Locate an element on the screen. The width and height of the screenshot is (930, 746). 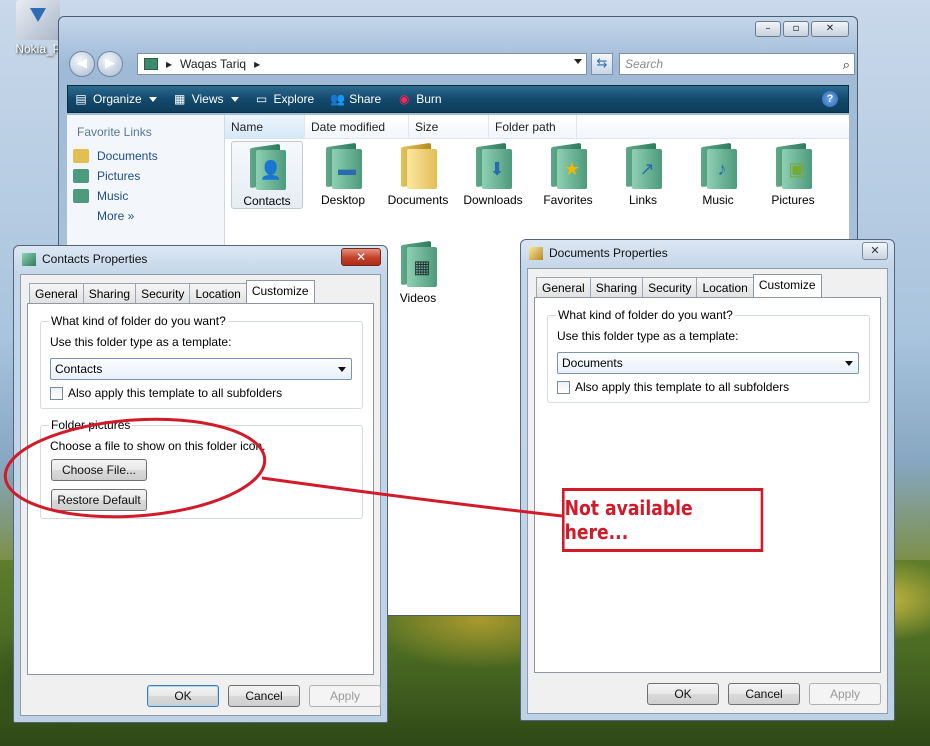
file-item-contacts: 👤 Contacts is located at coordinates (267, 175).